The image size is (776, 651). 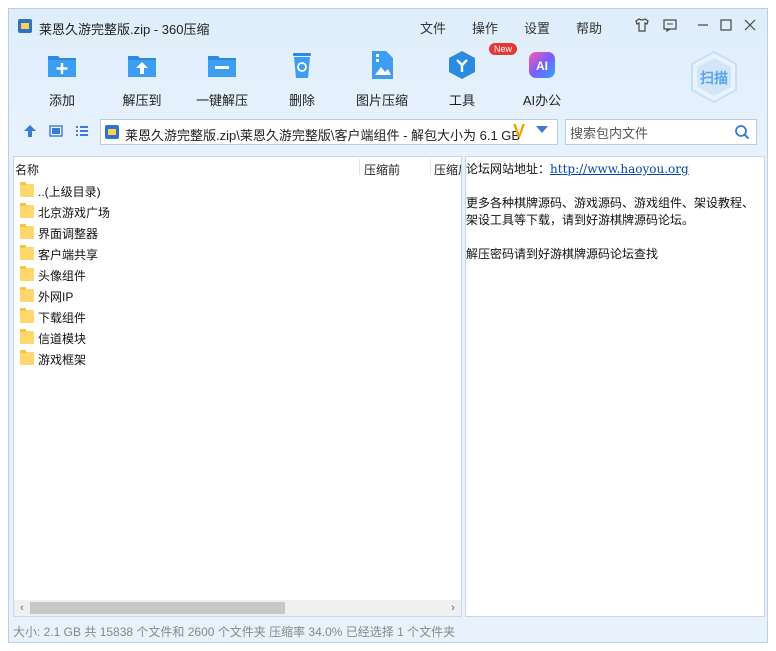 What do you see at coordinates (750, 25) in the screenshot?
I see `close-icon` at bounding box center [750, 25].